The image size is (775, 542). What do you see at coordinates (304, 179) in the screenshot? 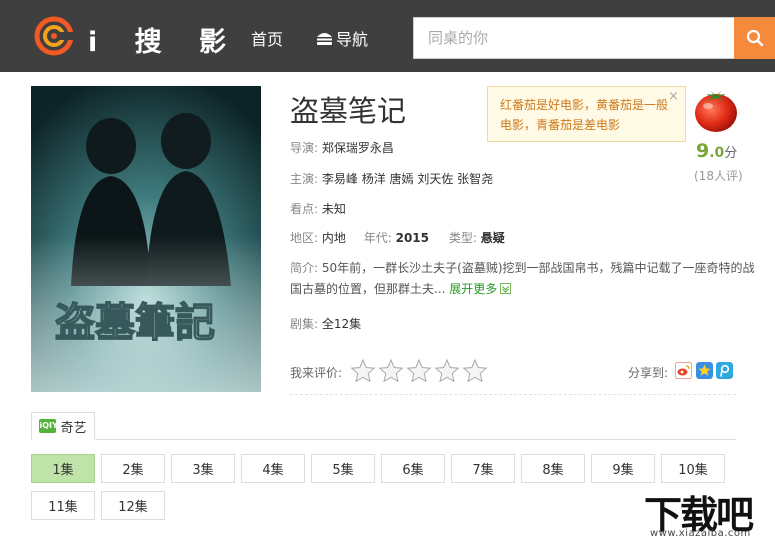
I see `cast-label: 主演:` at bounding box center [304, 179].